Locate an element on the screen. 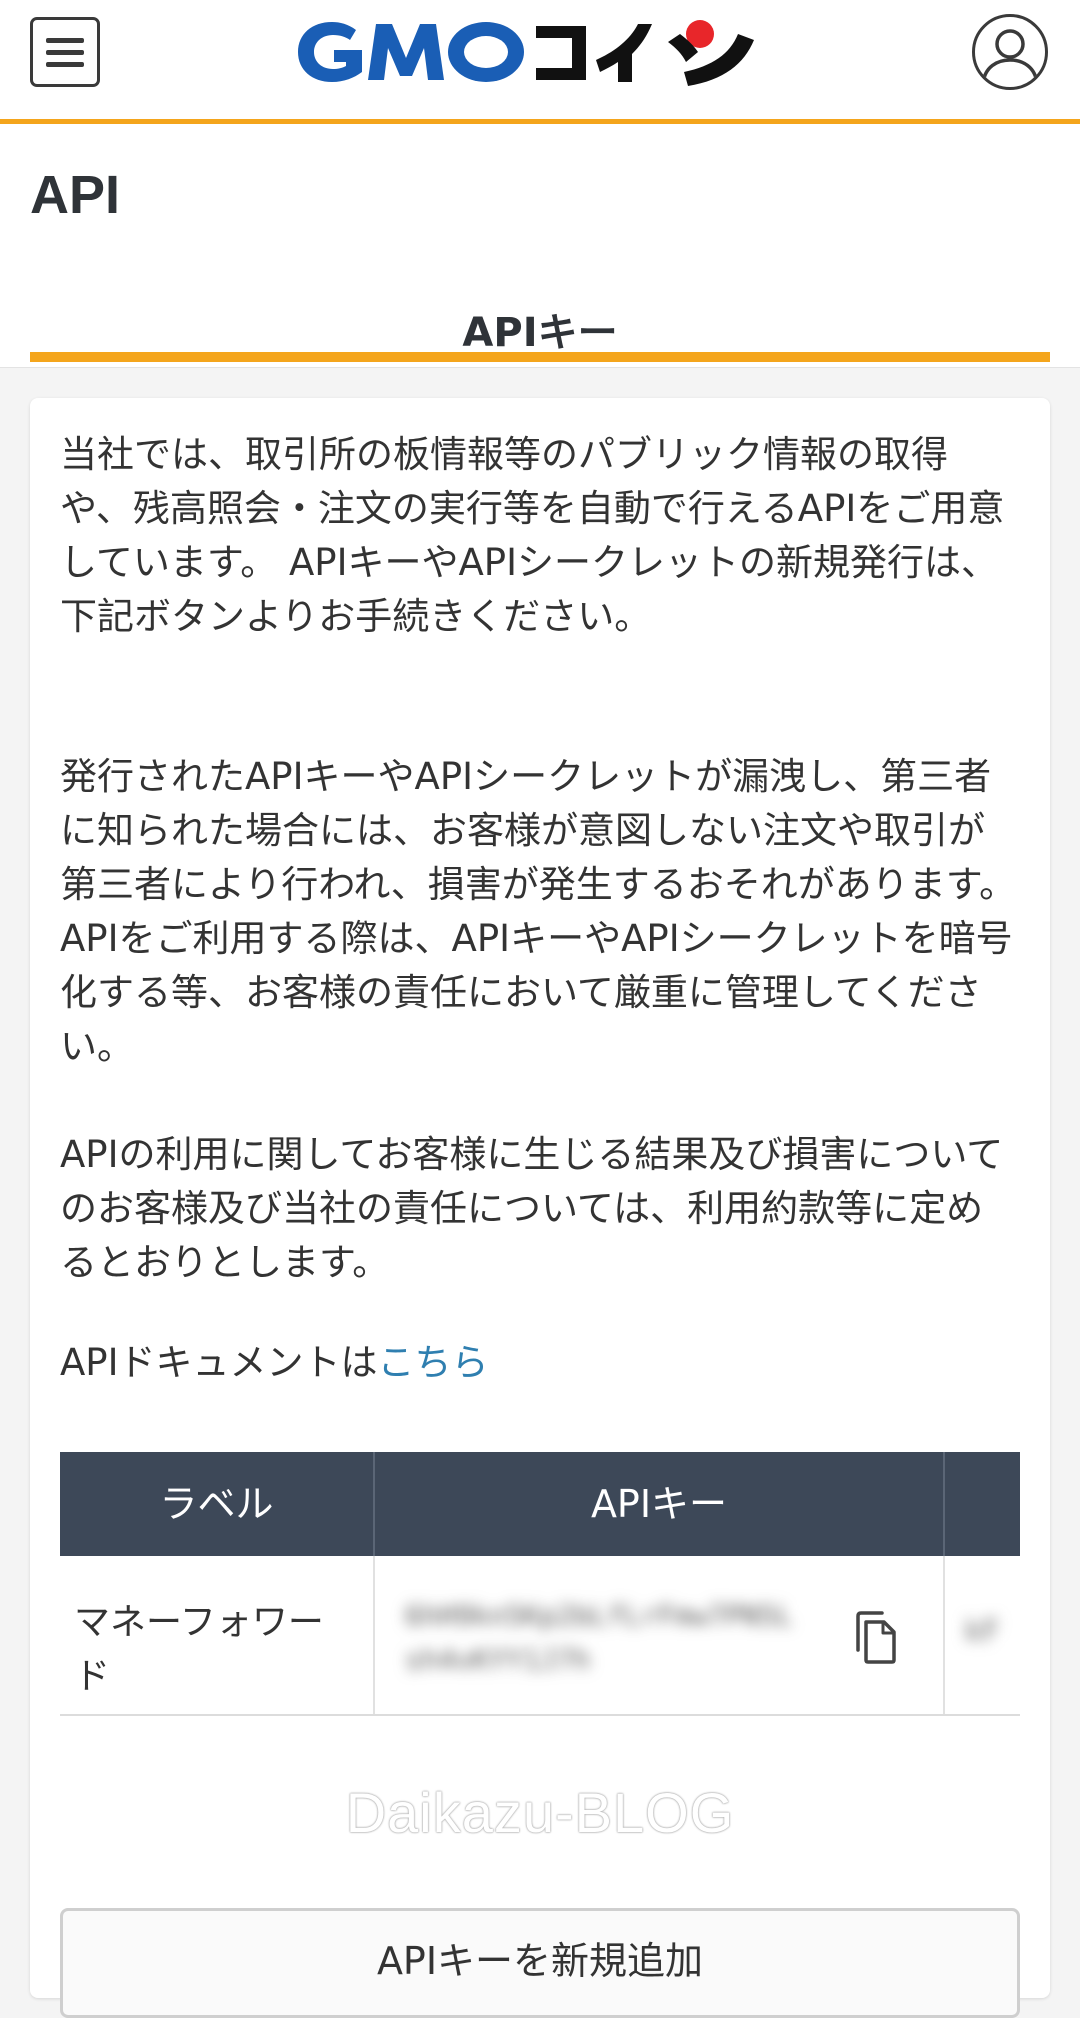  page-title-area: API APIキー is located at coordinates (540, 246).